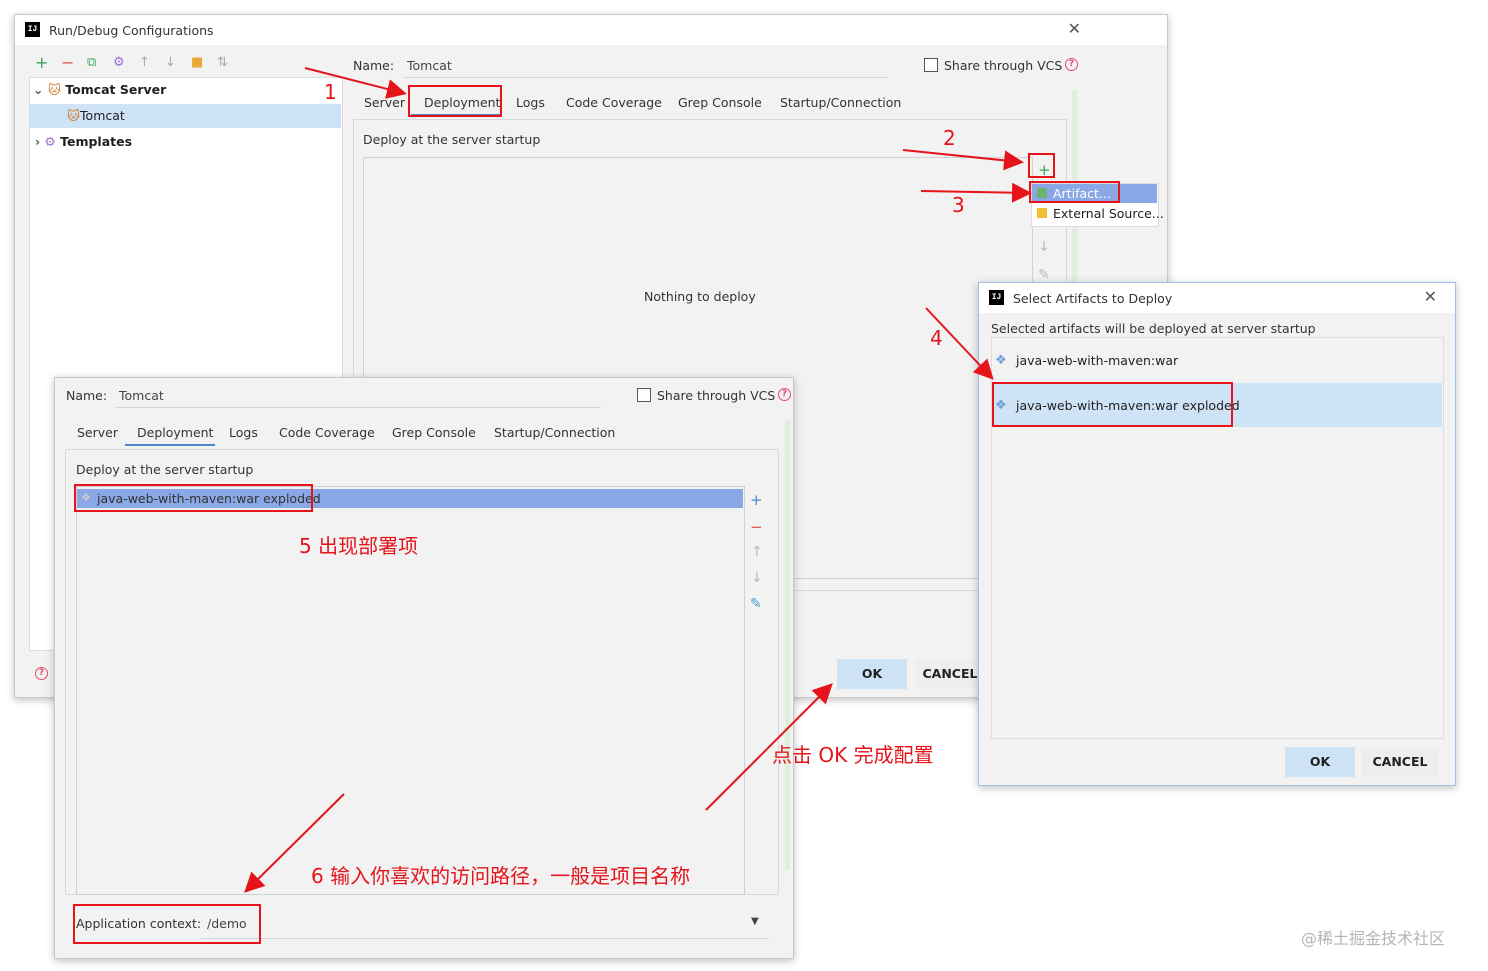  I want to click on dialog-title: Run/Debug Configurations, so click(131, 30).